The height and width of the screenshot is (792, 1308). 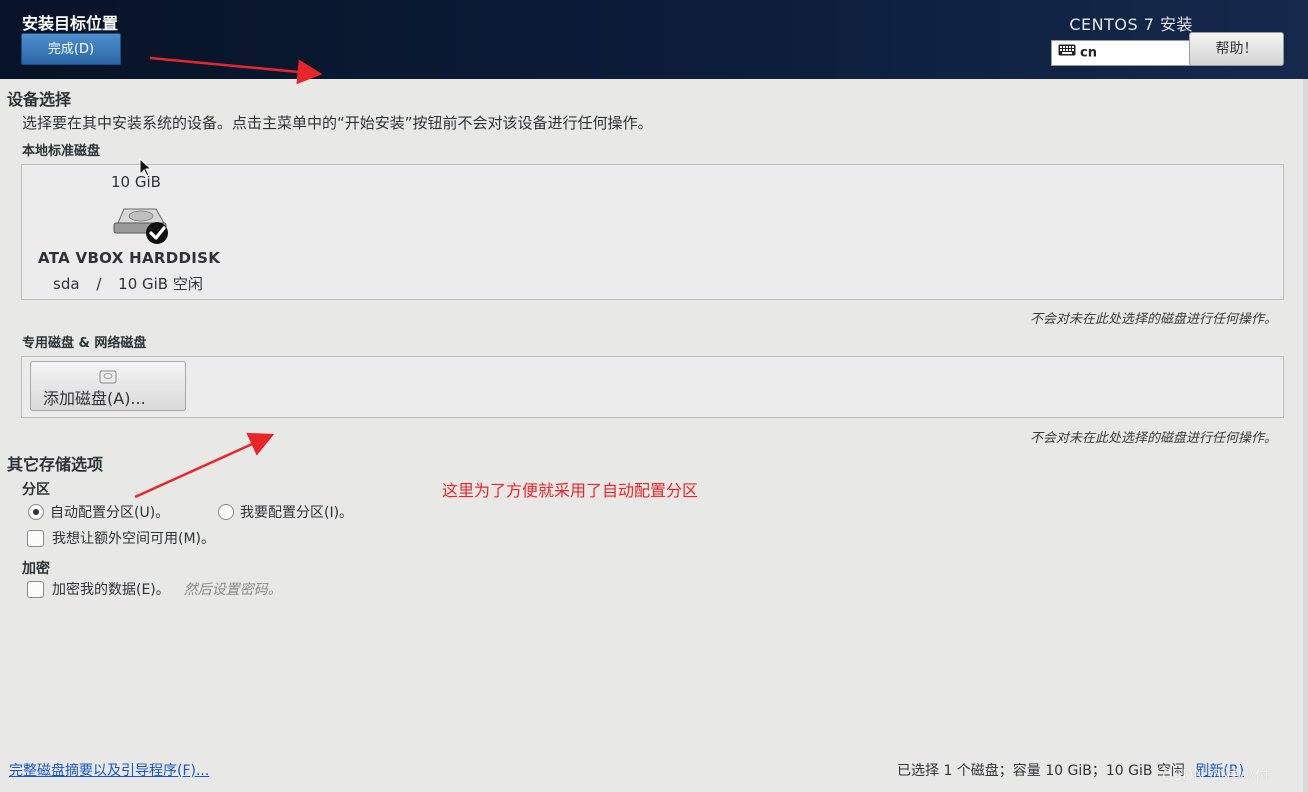 What do you see at coordinates (71, 49) in the screenshot?
I see `done-button: 完成(D)` at bounding box center [71, 49].